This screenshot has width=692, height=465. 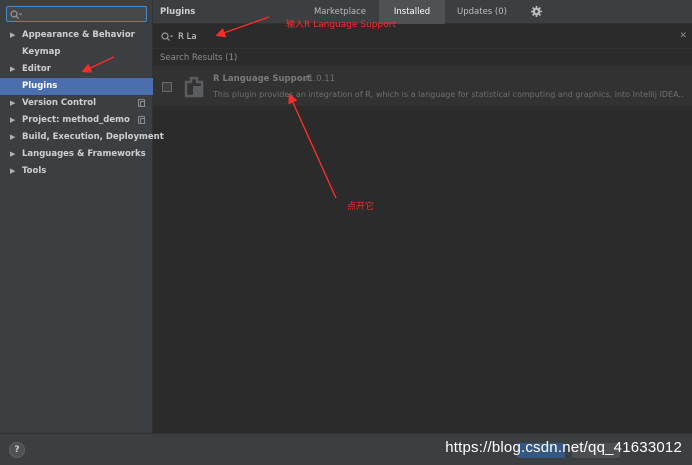 I want to click on plugin-enable-checkbox, so click(x=167, y=87).